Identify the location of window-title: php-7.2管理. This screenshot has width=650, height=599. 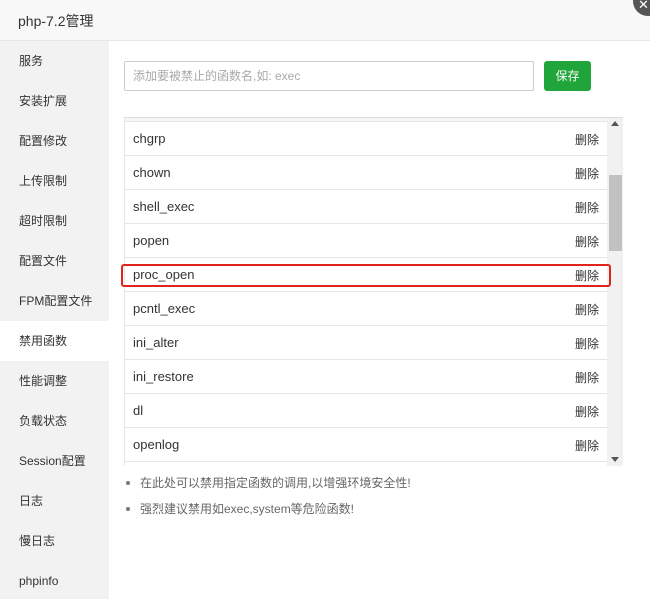
(56, 21).